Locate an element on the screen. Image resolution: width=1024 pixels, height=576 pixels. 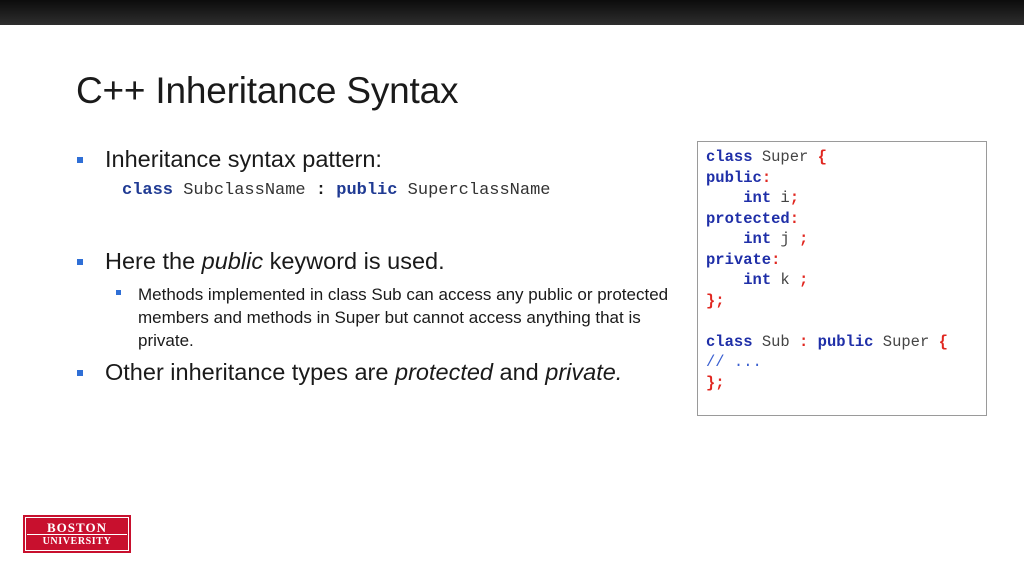
logo-divider is located at coordinates (77, 534).